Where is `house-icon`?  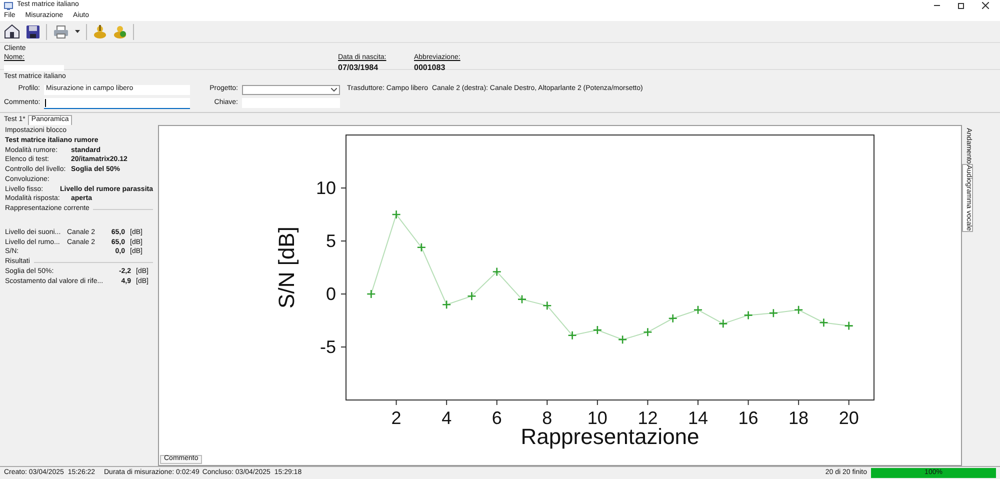
house-icon is located at coordinates (12, 31).